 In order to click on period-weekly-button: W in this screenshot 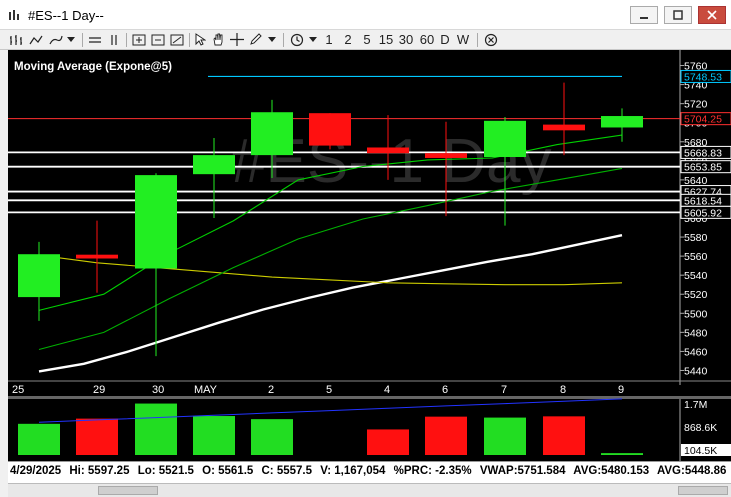, I will do `click(463, 39)`.